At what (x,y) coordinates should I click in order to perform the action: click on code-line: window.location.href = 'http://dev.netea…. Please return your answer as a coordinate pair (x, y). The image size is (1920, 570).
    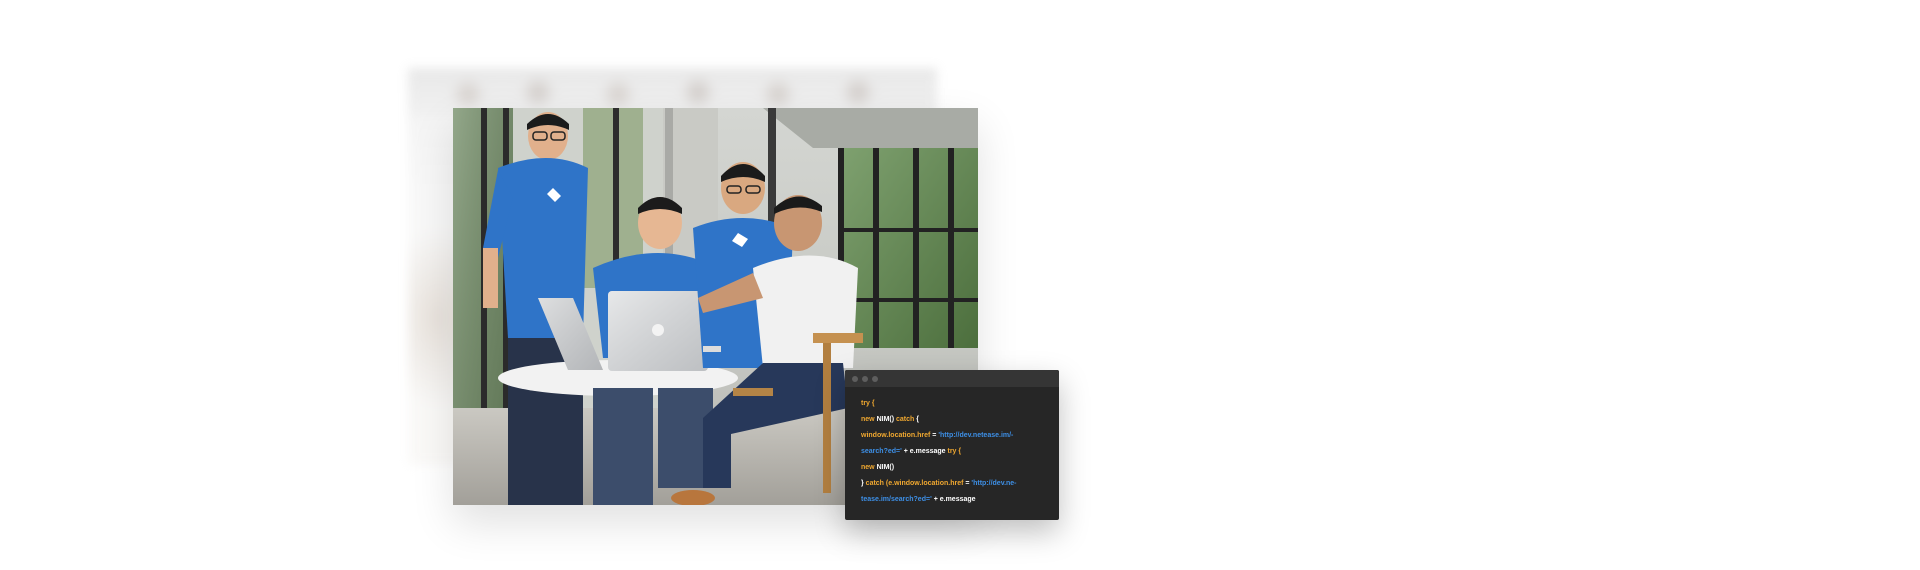
    Looking at the image, I should click on (960, 436).